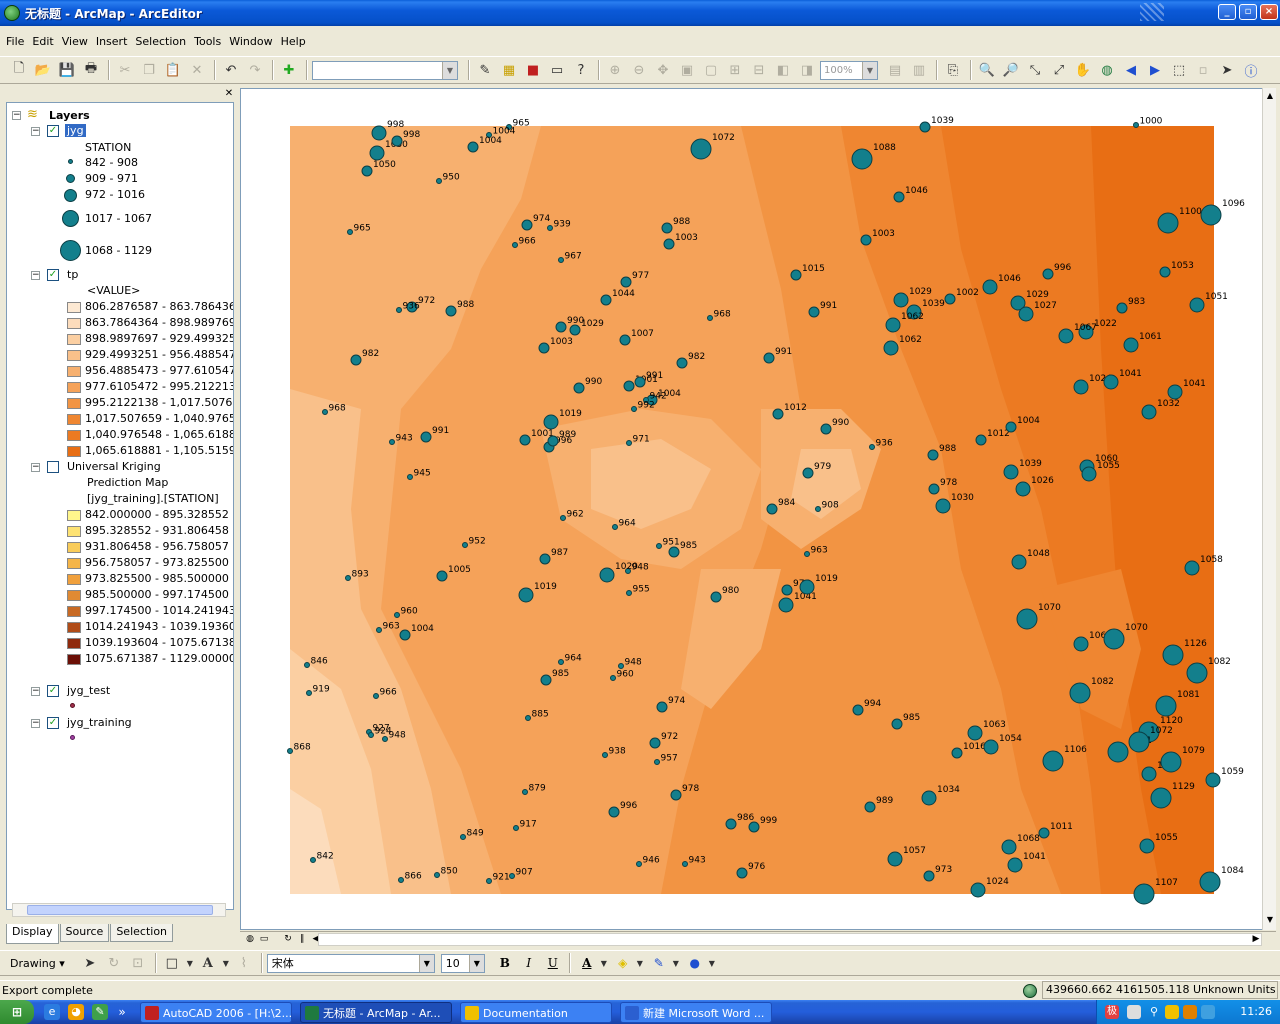  Describe the element at coordinates (12, 13) in the screenshot. I see `arcmap-app-icon` at that location.